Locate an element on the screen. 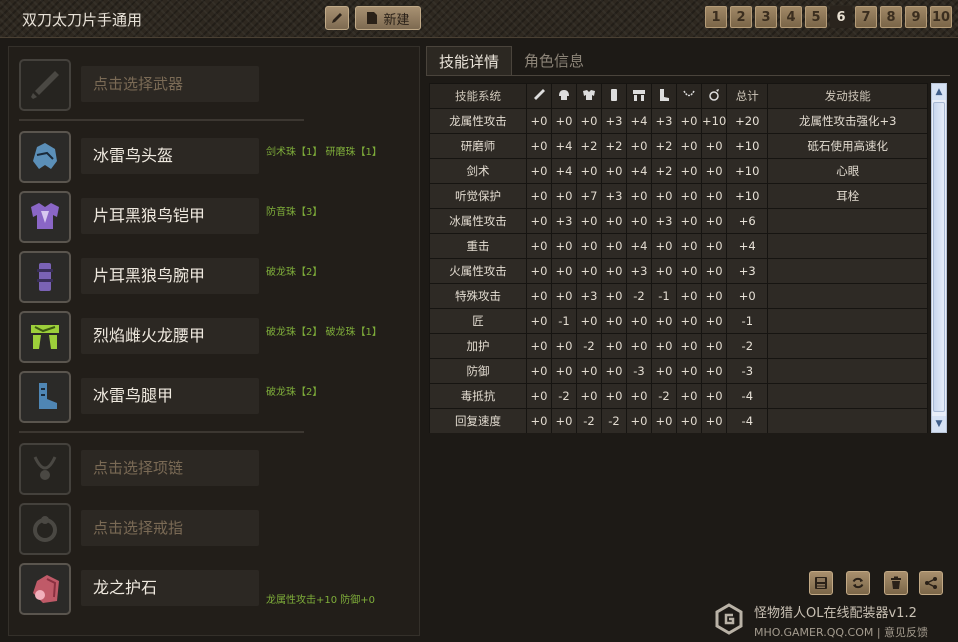 This screenshot has height=642, width=958. tab-skill-details: 技能详情 is located at coordinates (469, 61).